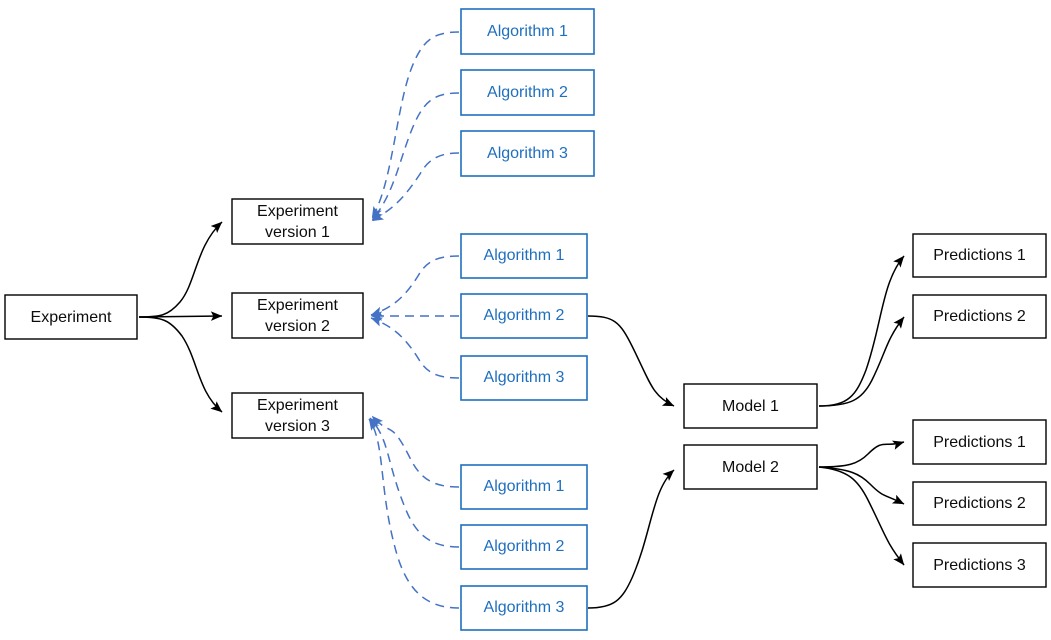 The width and height of the screenshot is (1051, 640). I want to click on predictions-model2-2-label: Predictions 2, so click(979, 503).